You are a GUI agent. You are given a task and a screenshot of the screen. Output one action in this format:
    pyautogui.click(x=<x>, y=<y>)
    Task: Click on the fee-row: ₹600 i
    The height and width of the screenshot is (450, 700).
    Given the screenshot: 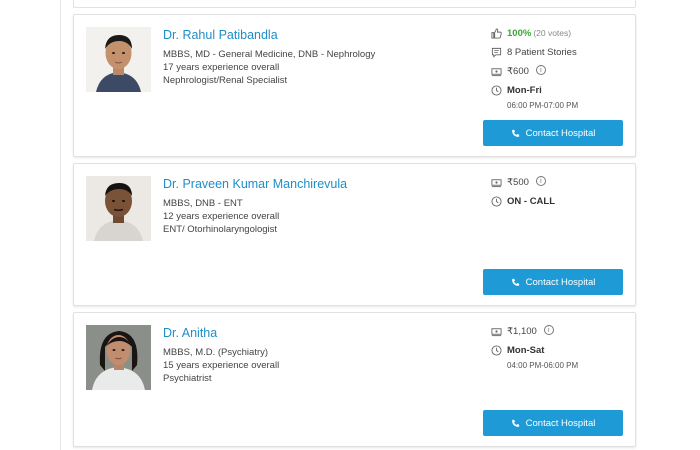 What is the action you would take?
    pyautogui.click(x=561, y=71)
    